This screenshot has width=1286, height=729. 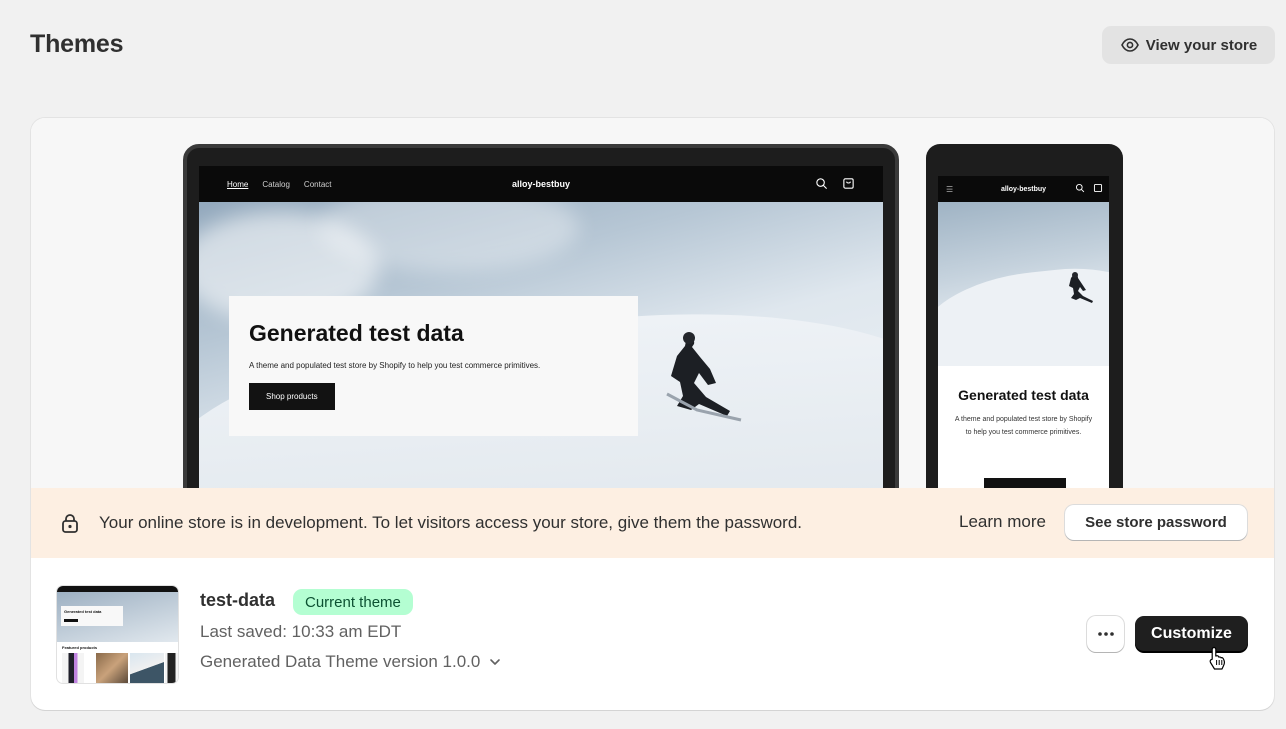 I want to click on eye-icon, so click(x=1129, y=45).